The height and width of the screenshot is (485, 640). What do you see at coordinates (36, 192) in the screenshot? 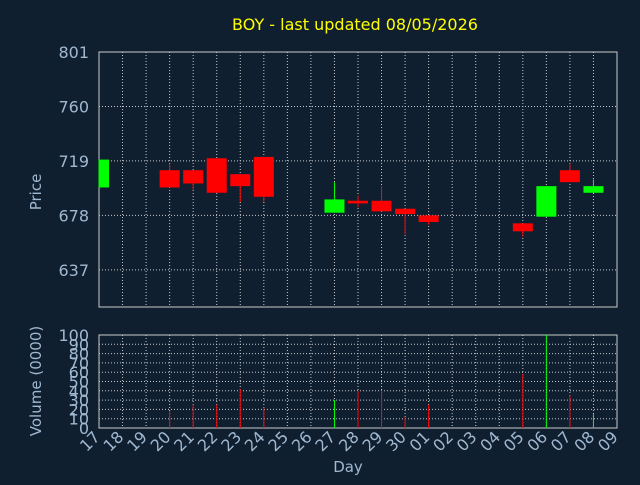
I see `price-axis-label: Price` at bounding box center [36, 192].